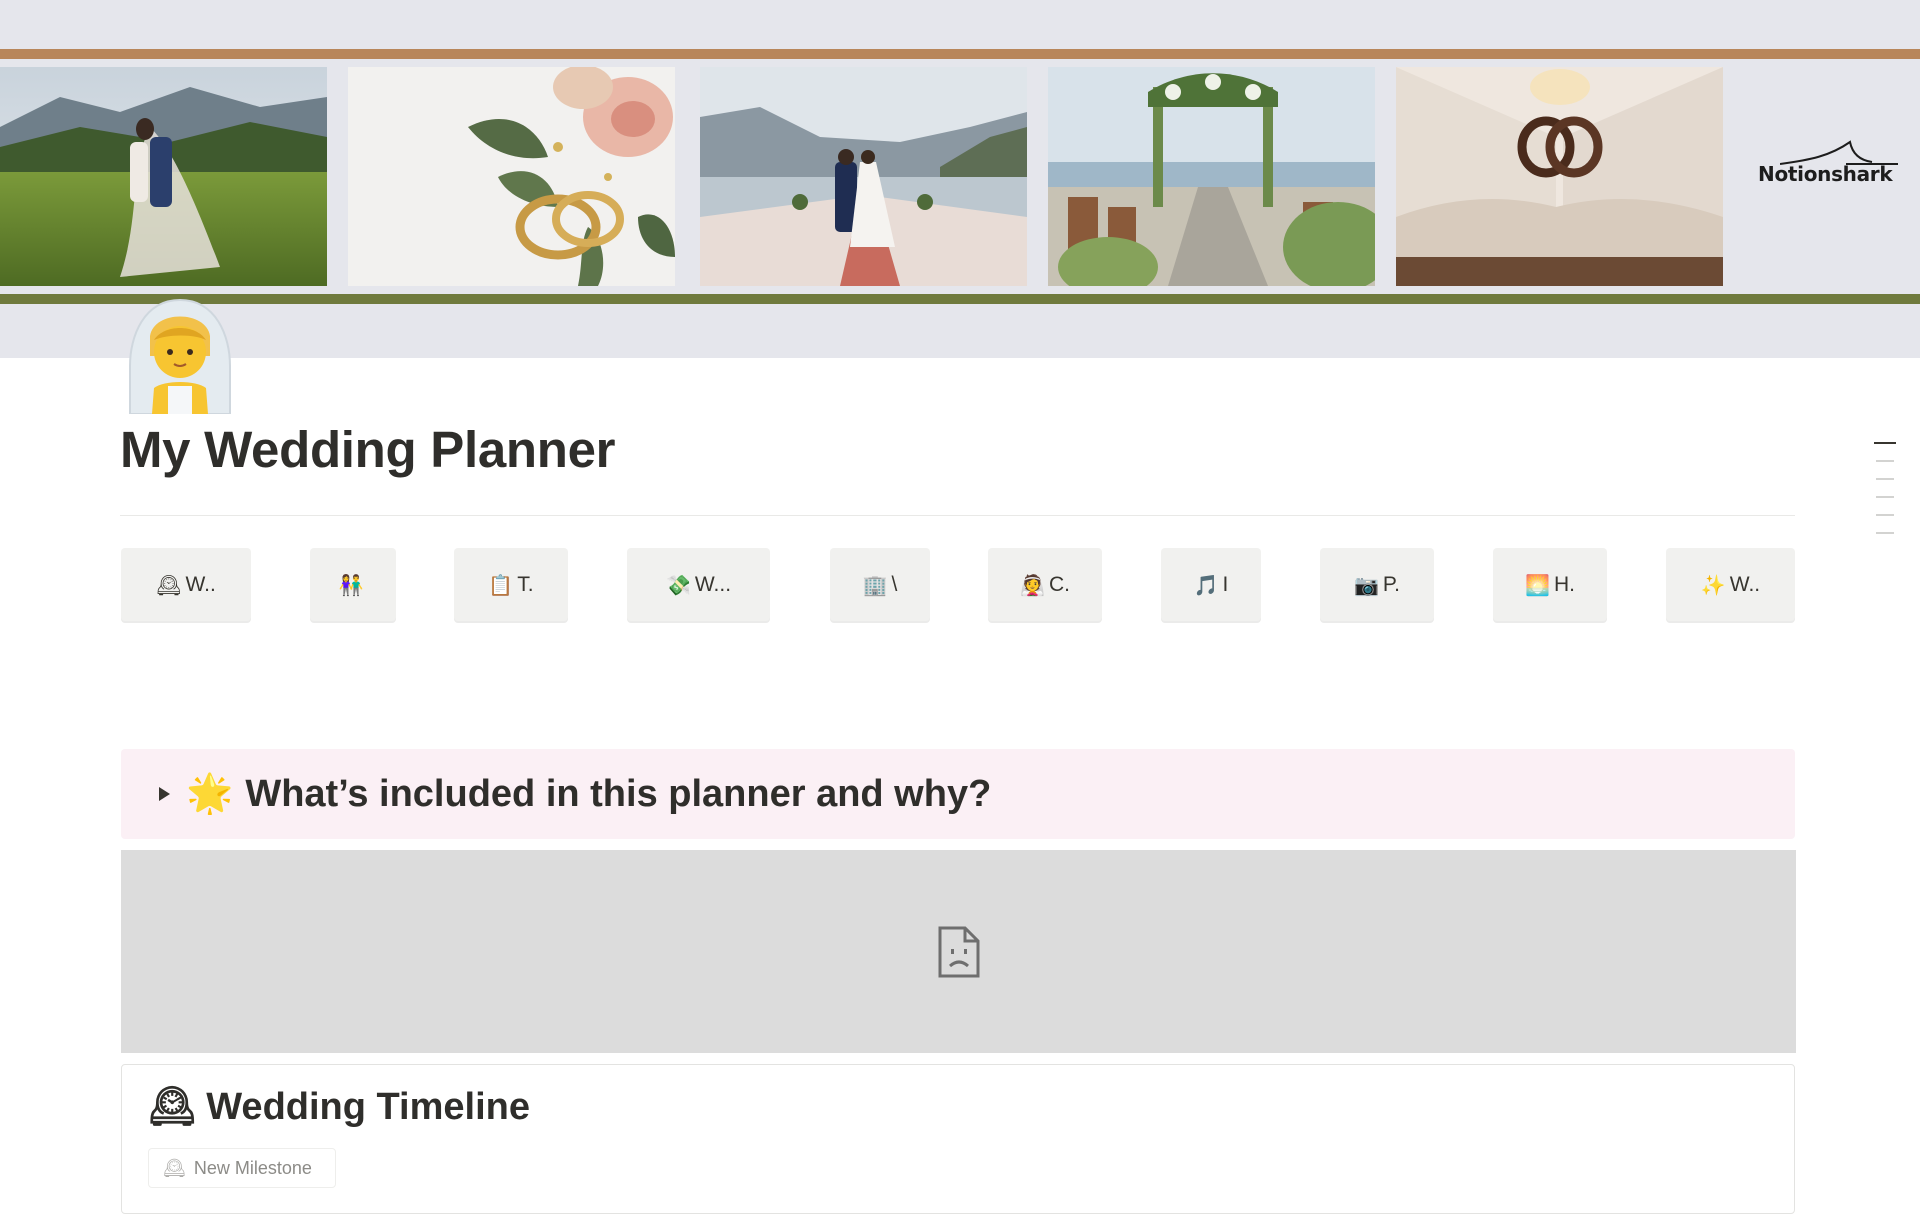 This screenshot has width=1920, height=1214. Describe the element at coordinates (960, 54) in the screenshot. I see `cover-stripe-top` at that location.